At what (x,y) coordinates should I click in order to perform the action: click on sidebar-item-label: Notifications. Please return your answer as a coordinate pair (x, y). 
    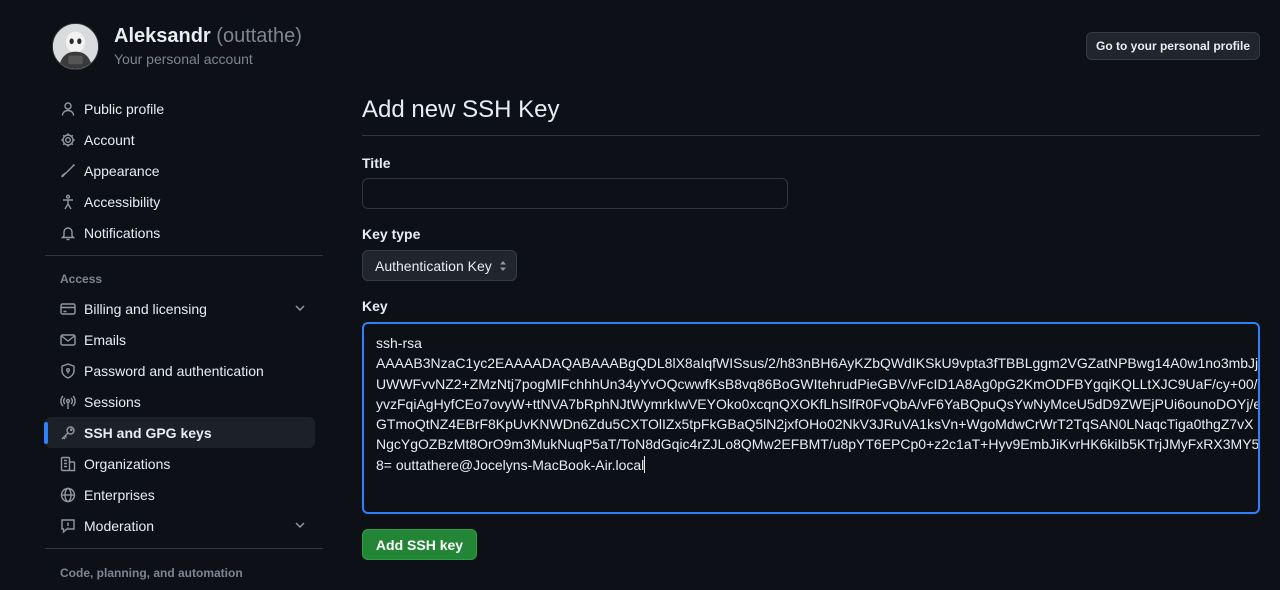
    Looking at the image, I should click on (122, 232).